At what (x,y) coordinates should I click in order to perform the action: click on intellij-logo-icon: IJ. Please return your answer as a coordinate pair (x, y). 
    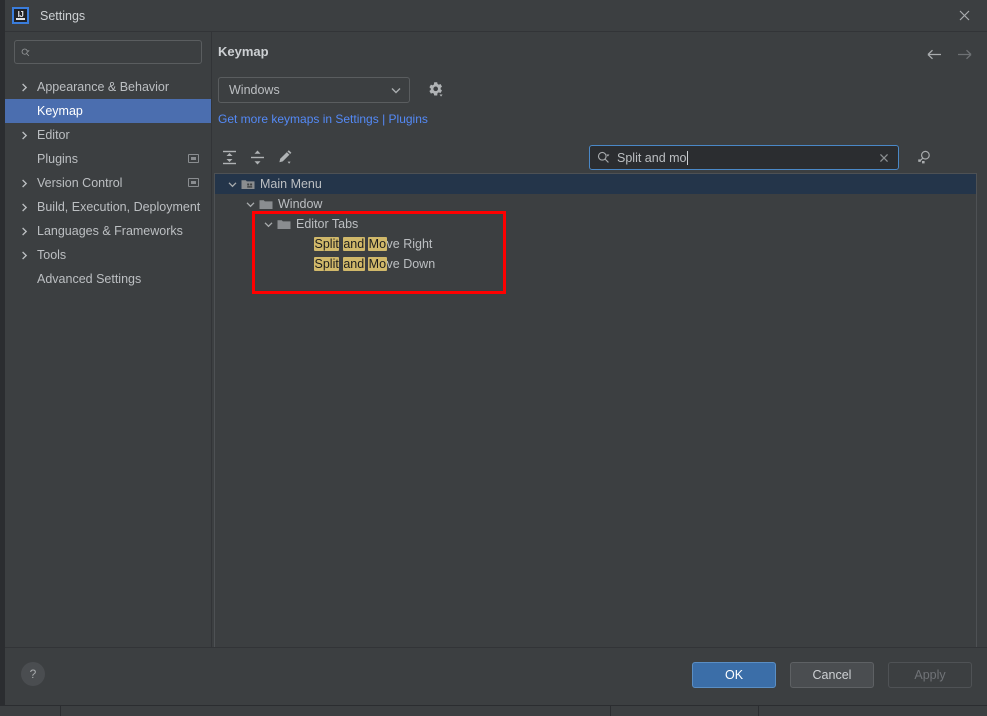
    Looking at the image, I should click on (20, 15).